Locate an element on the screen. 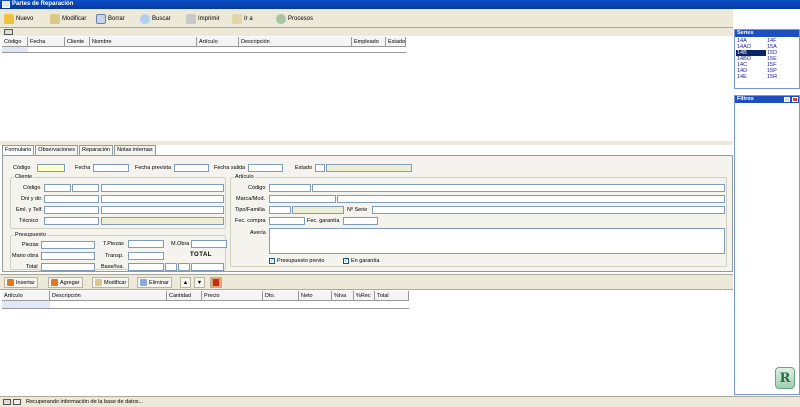 Image resolution: width=800 pixels, height=407 pixels. art-averia-field is located at coordinates (497, 241).